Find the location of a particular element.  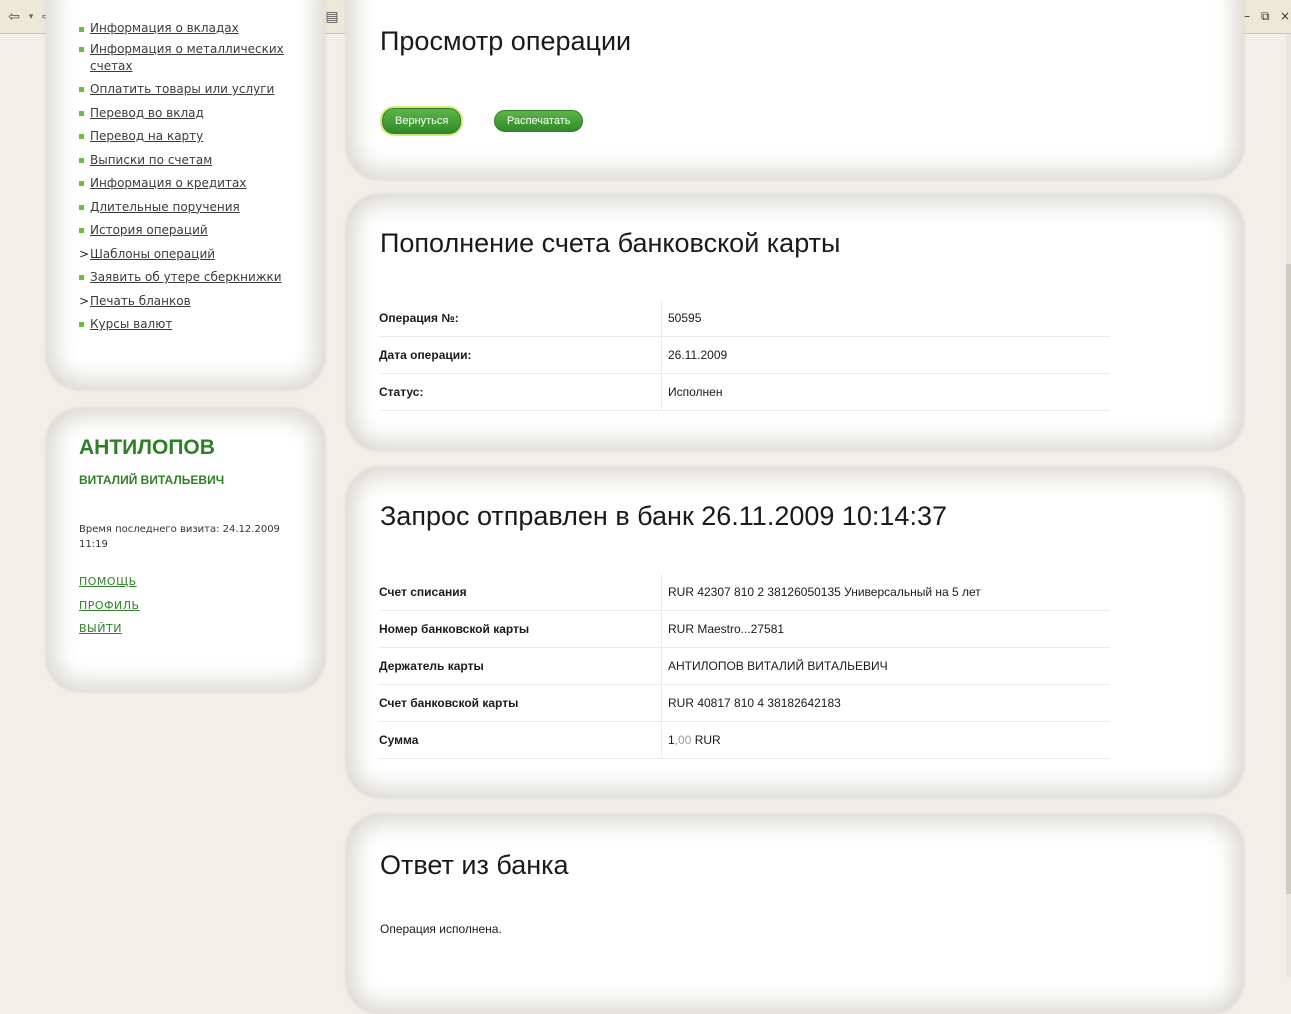

sidebar-item-metal-accounts: Информация о металлических счетах is located at coordinates (189, 58).